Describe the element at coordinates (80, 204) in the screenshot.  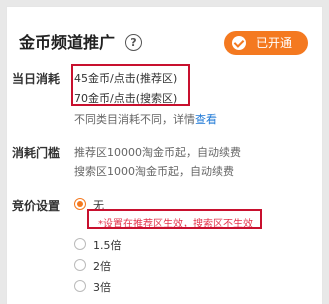
I see `bid-option-none-radio` at that location.